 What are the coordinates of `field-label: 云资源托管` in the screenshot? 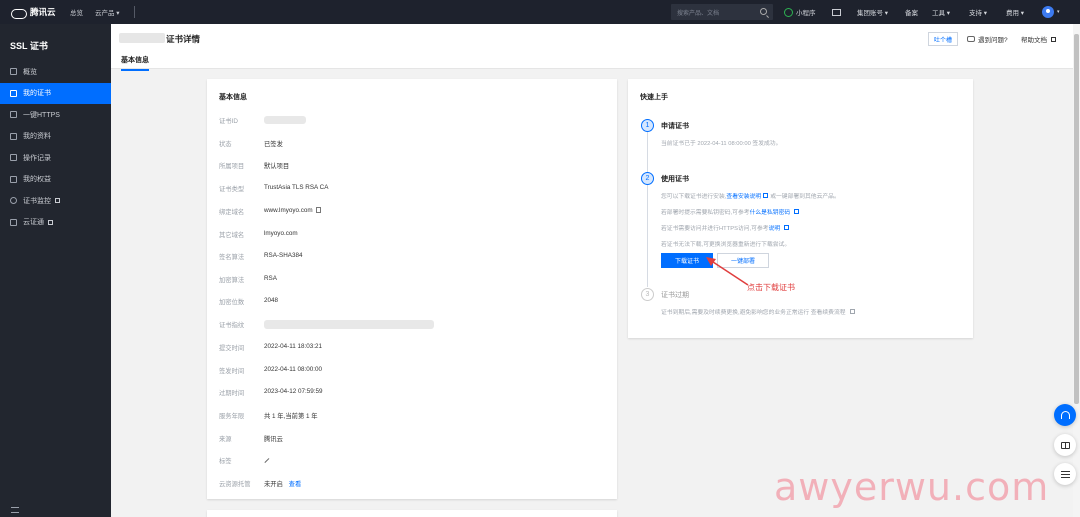 It's located at (235, 484).